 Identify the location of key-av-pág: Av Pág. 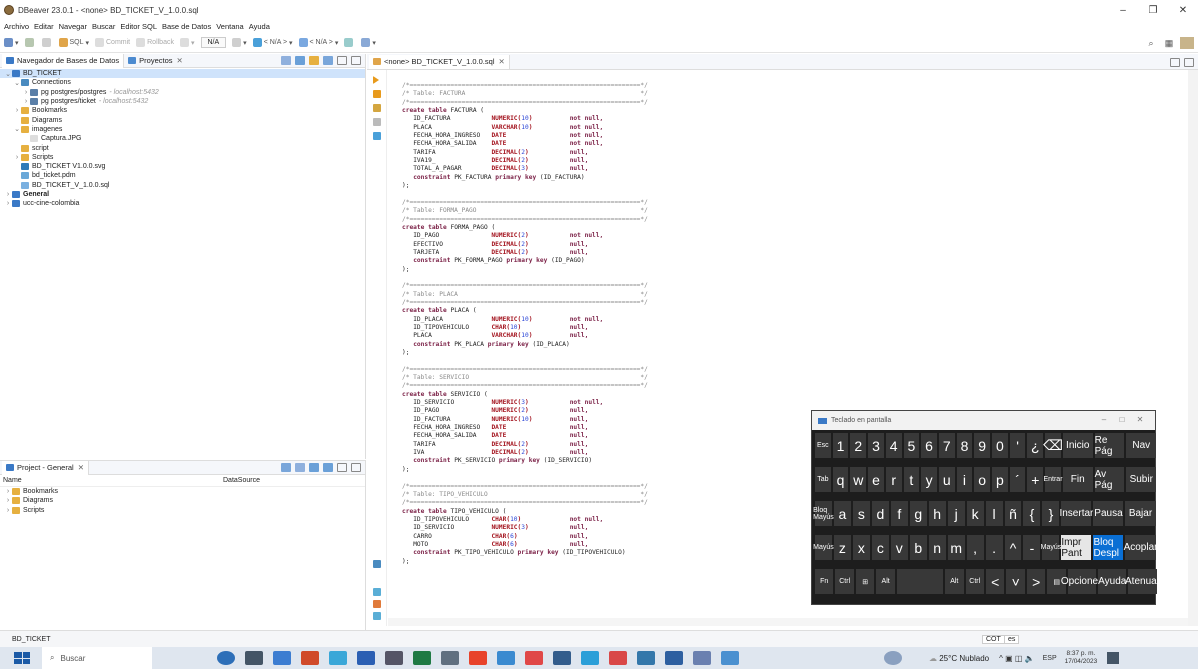
(1109, 479).